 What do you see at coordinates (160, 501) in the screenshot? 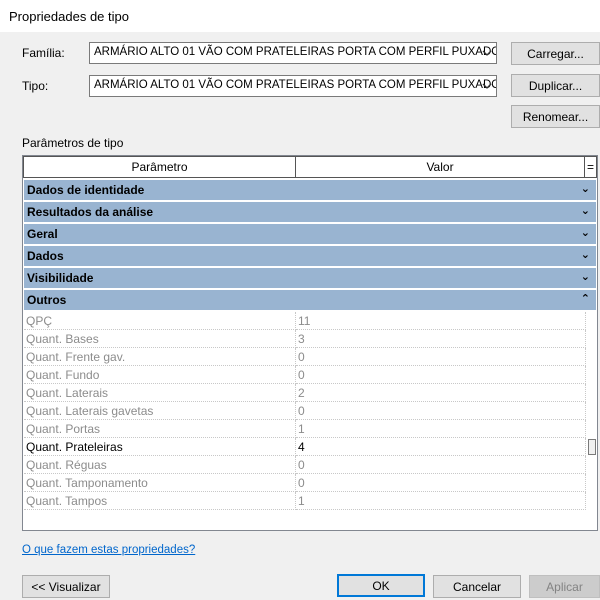
I see `param-name: Quant. Tampos` at bounding box center [160, 501].